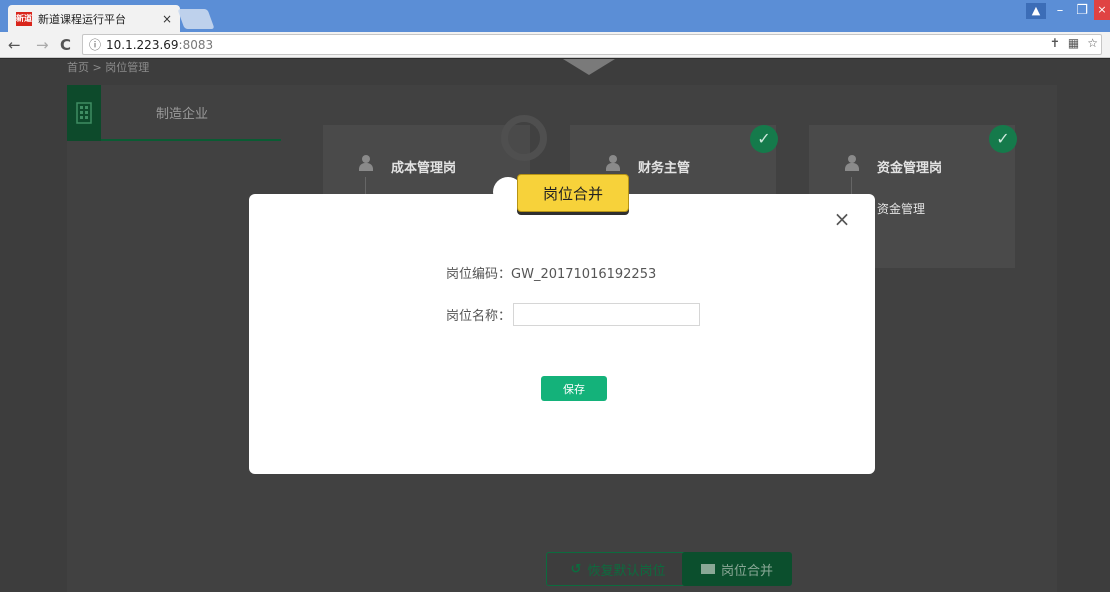  Describe the element at coordinates (555, 16) in the screenshot. I see `browser-tabstrip: 新道 新道课程运行平台 × ▲ – ❐ ×` at that location.